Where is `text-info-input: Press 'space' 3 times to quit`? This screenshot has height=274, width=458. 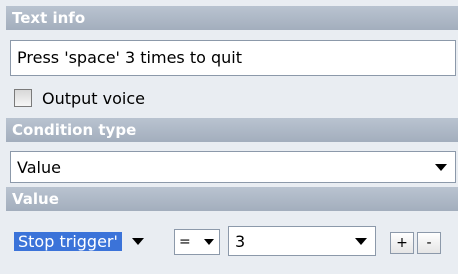
text-info-input: Press 'space' 3 times to quit is located at coordinates (233, 58).